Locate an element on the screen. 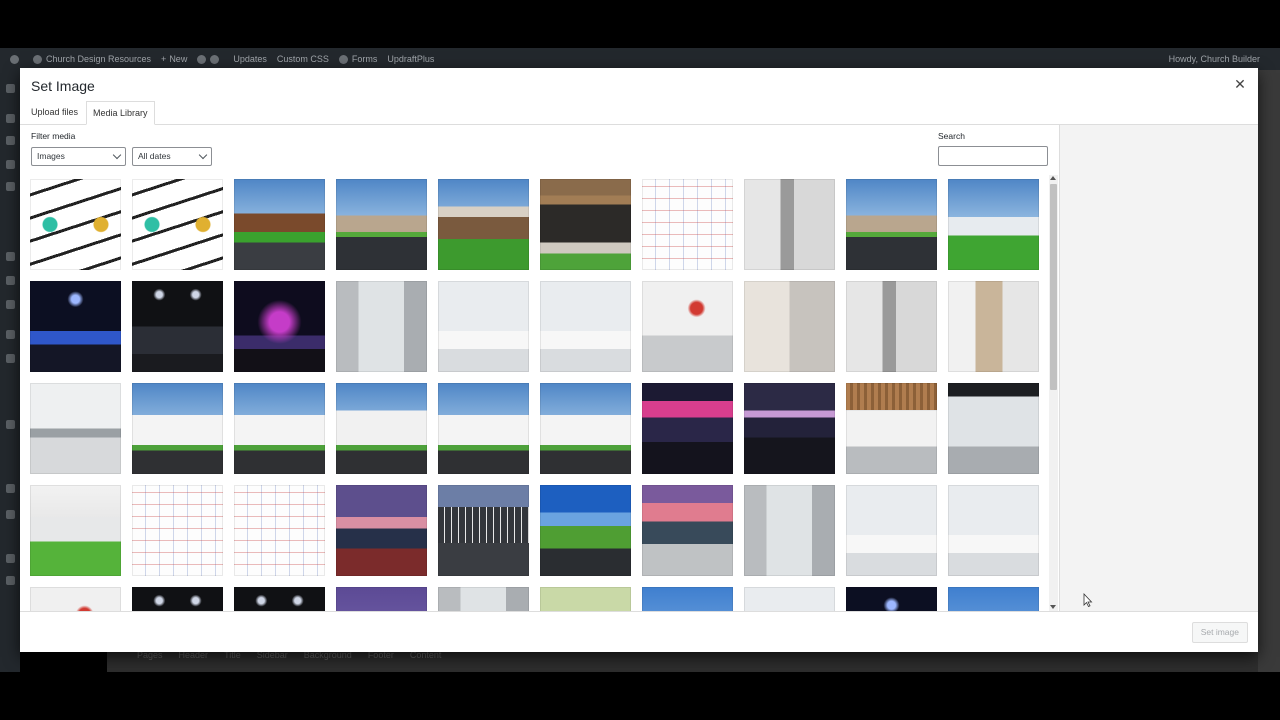  media-scrollbar is located at coordinates (1053, 393).